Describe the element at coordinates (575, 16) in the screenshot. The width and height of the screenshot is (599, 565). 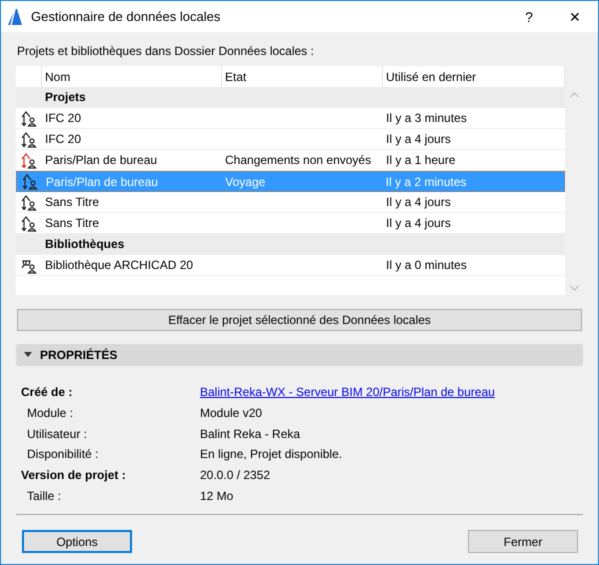
I see `close-button: ✕` at that location.